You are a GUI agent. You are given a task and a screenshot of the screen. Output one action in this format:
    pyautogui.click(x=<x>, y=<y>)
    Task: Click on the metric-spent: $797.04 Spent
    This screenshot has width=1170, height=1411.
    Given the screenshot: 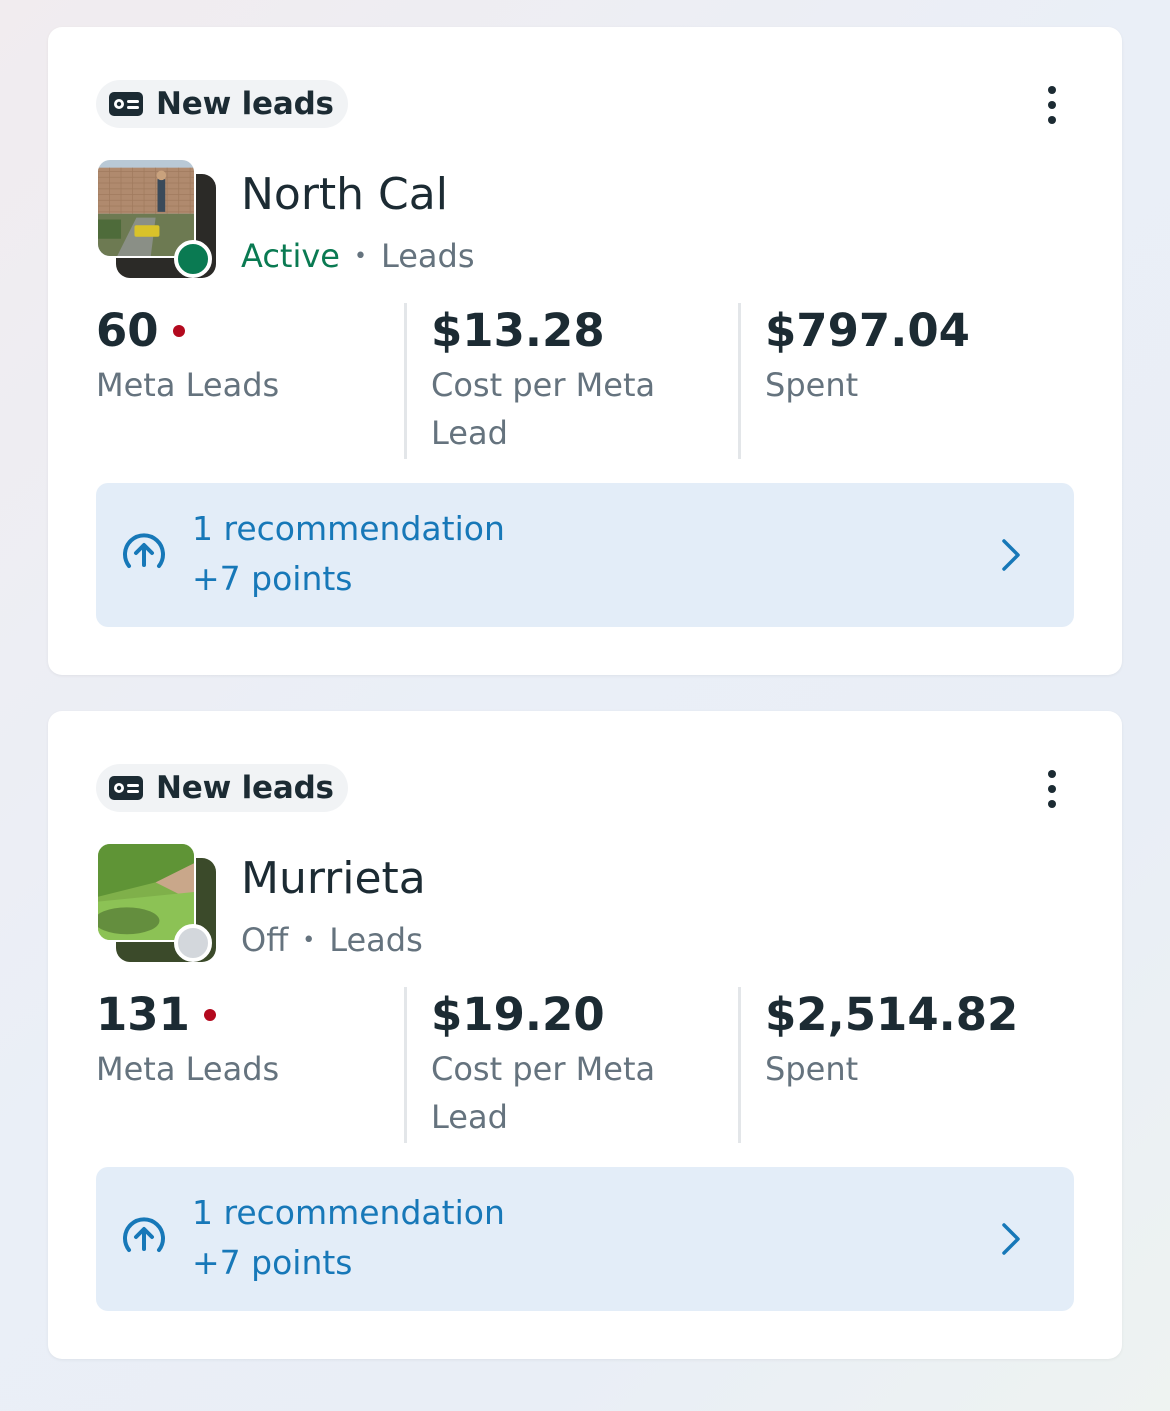 What is the action you would take?
    pyautogui.click(x=907, y=381)
    